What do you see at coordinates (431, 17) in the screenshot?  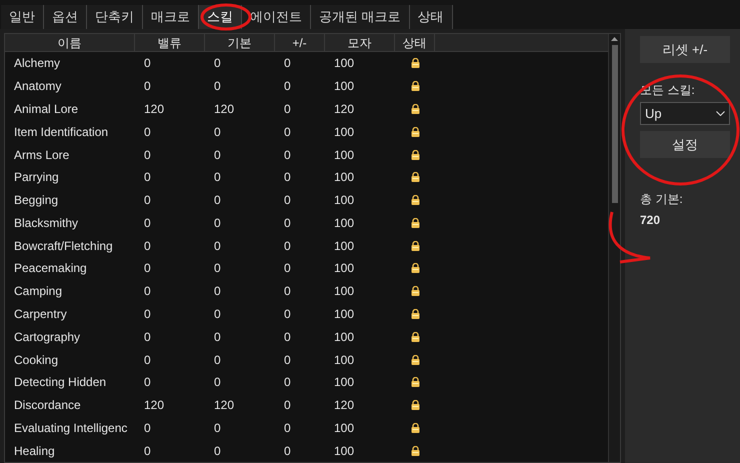 I see `tab: 상태` at bounding box center [431, 17].